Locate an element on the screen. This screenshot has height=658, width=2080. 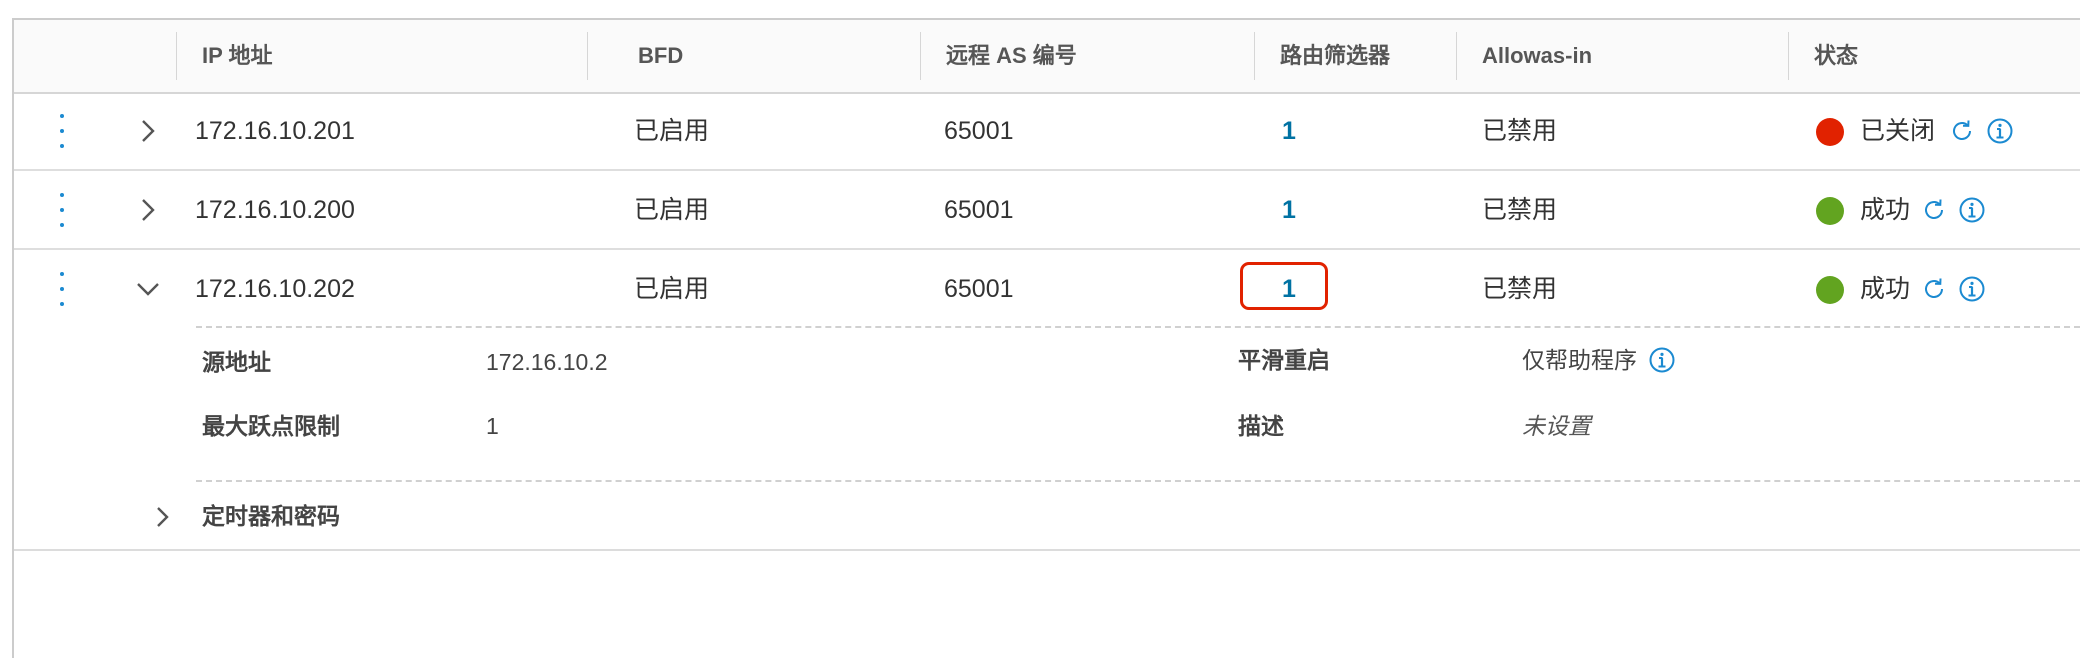
cell-ip: 172.16.10.202 is located at coordinates (275, 289).